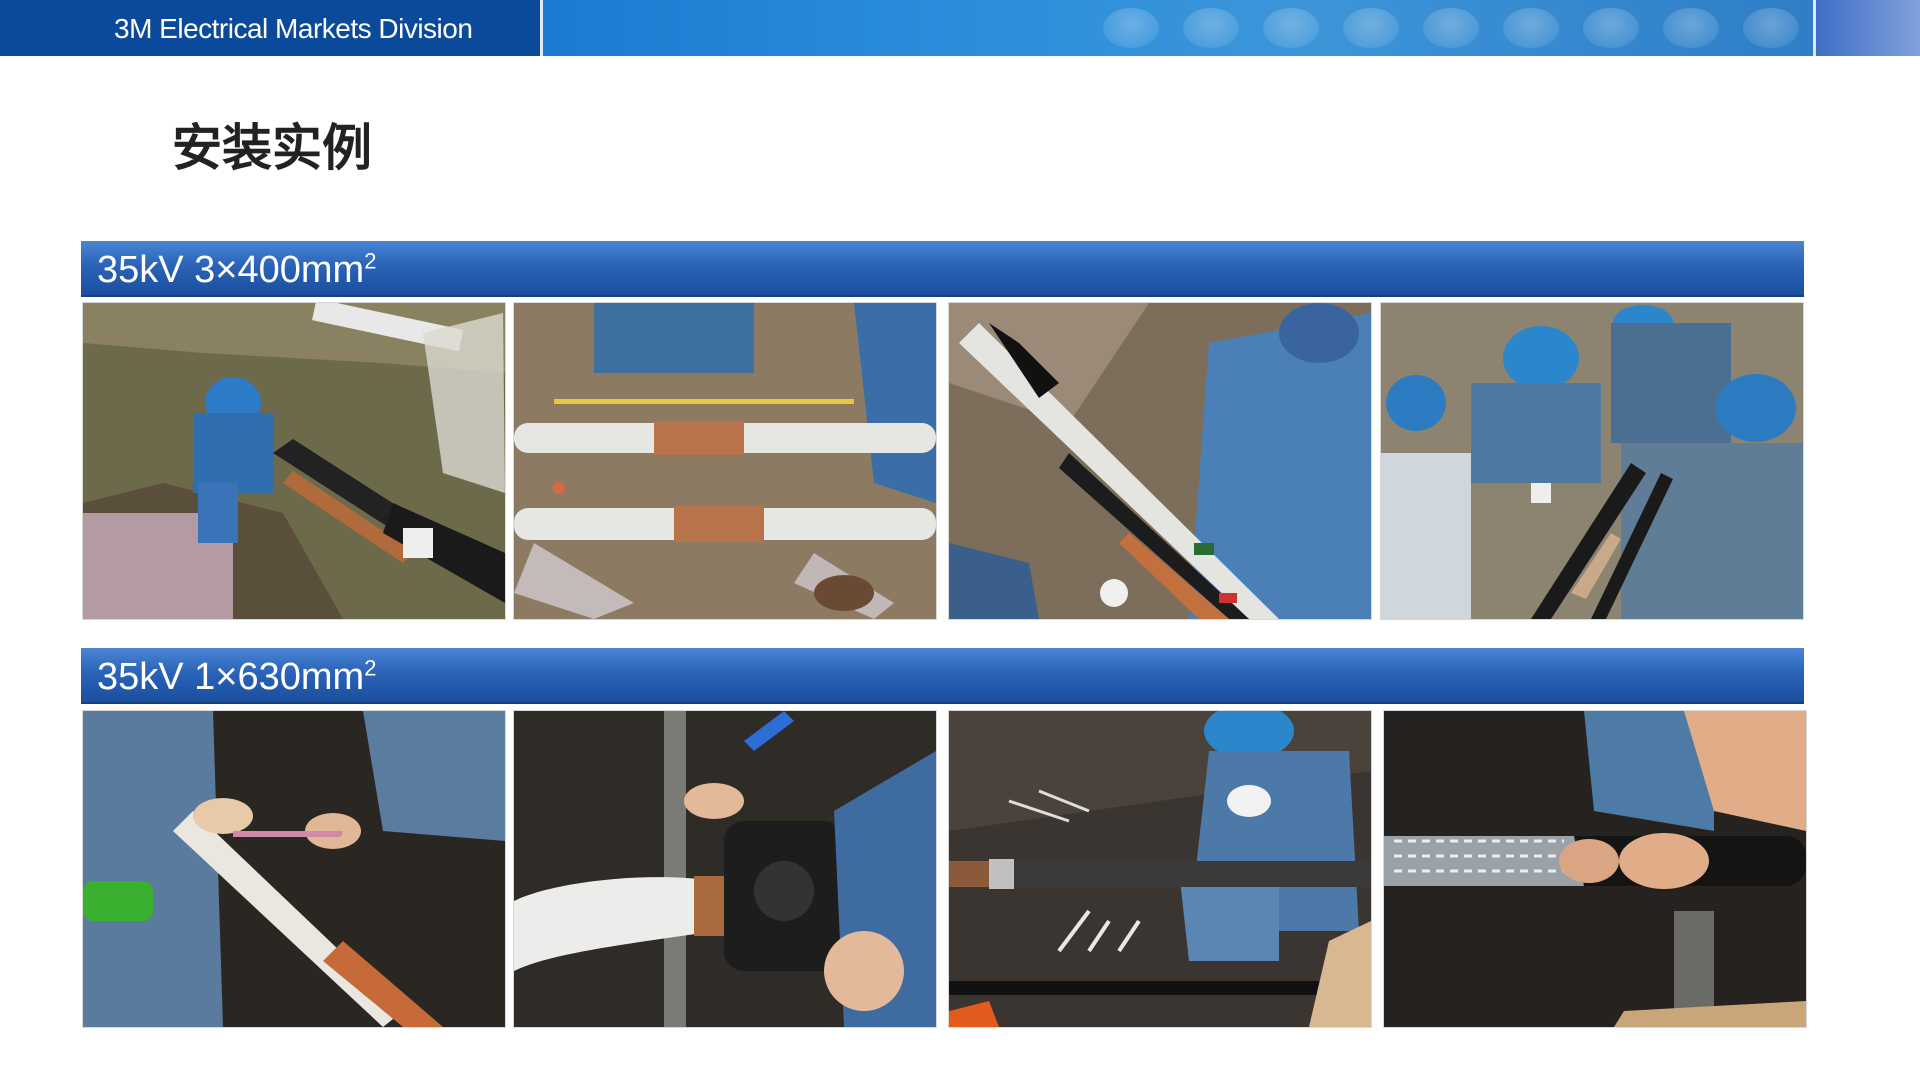  Describe the element at coordinates (1868, 28) in the screenshot. I see `header-end-block` at that location.